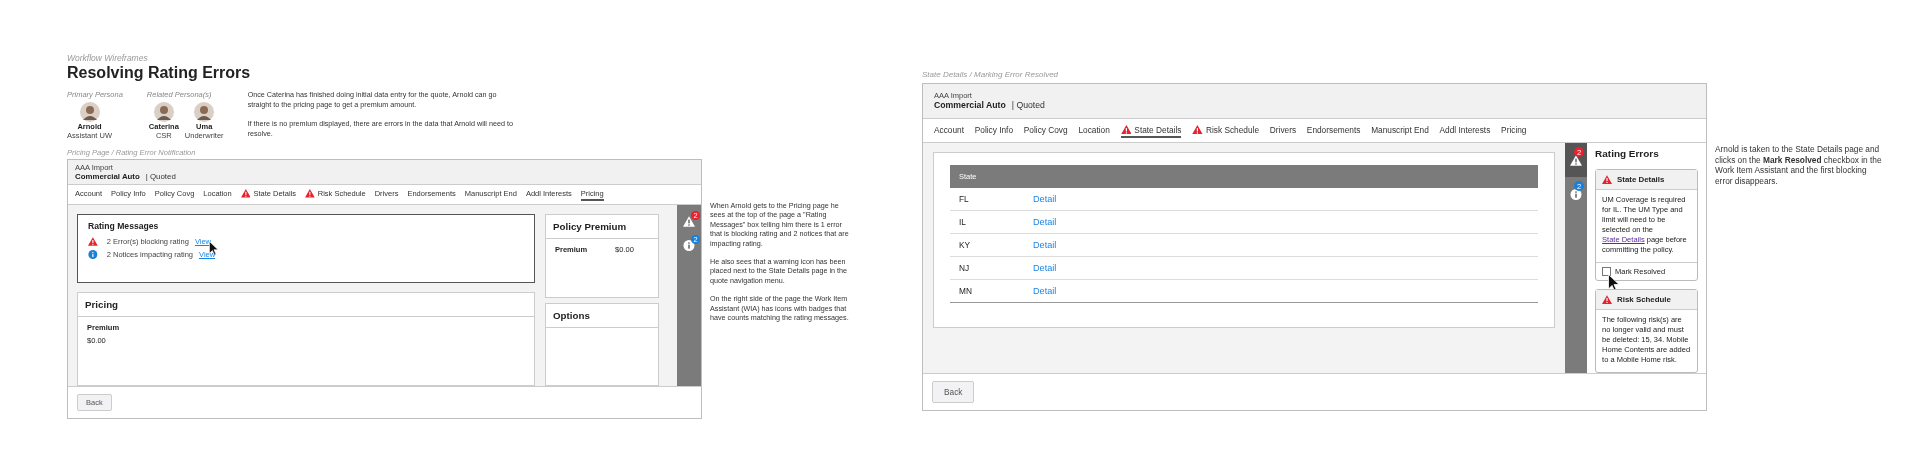  Describe the element at coordinates (1465, 130) in the screenshot. I see `nav-tab: Addl Interests` at that location.